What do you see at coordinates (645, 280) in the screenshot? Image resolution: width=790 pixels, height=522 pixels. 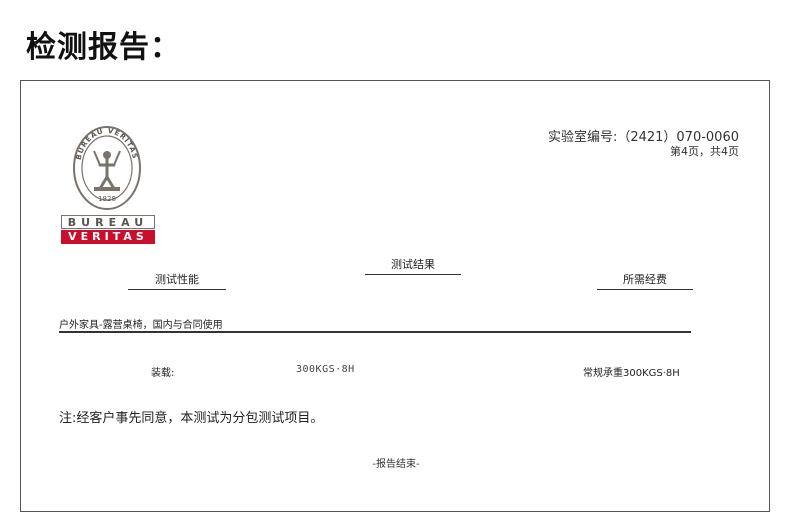 I see `requirement-header: 所需经费` at bounding box center [645, 280].